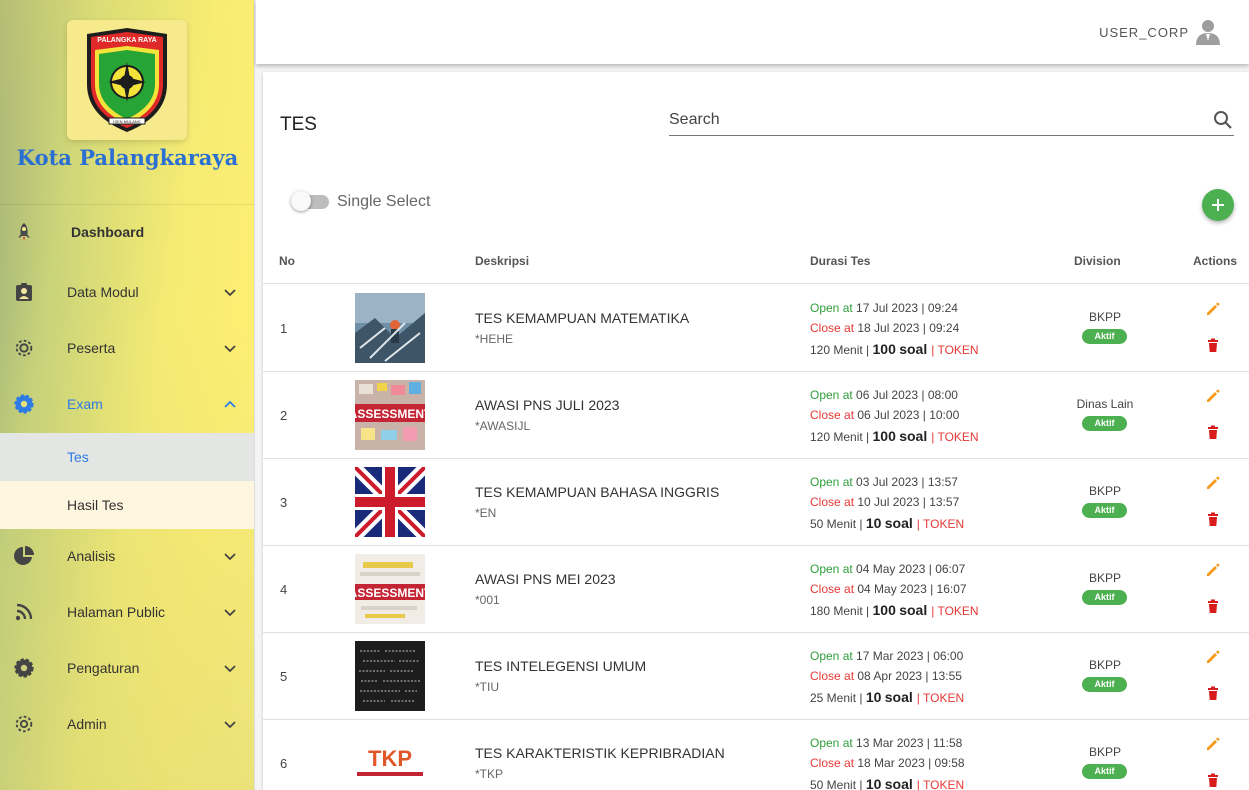 The image size is (1249, 790). What do you see at coordinates (502, 261) in the screenshot?
I see `col-deskripsi: Deskripsi` at bounding box center [502, 261].